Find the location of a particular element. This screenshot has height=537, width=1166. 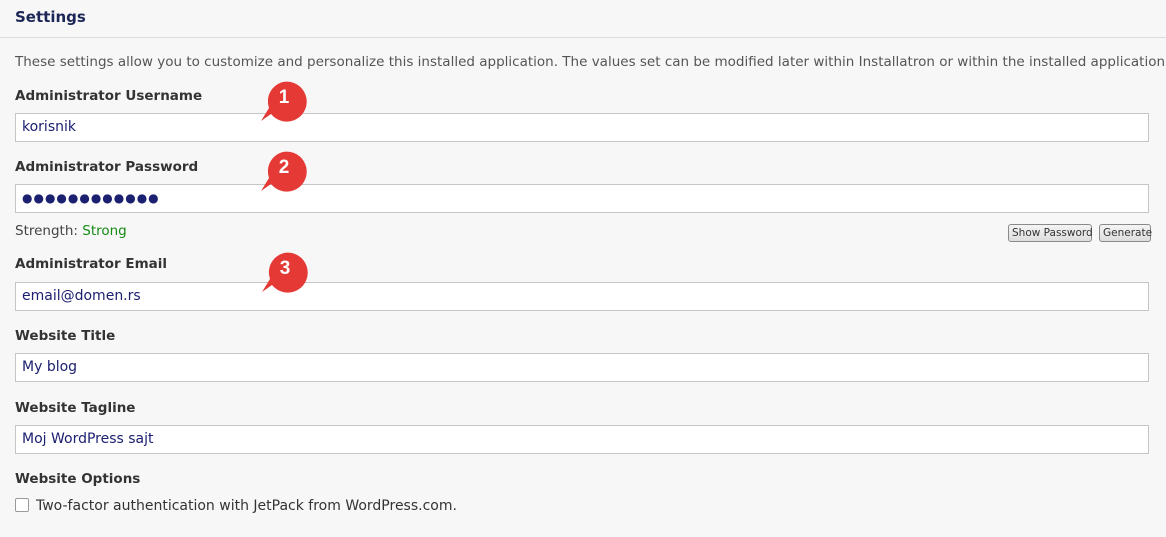

generate-button: Generate is located at coordinates (1125, 233).